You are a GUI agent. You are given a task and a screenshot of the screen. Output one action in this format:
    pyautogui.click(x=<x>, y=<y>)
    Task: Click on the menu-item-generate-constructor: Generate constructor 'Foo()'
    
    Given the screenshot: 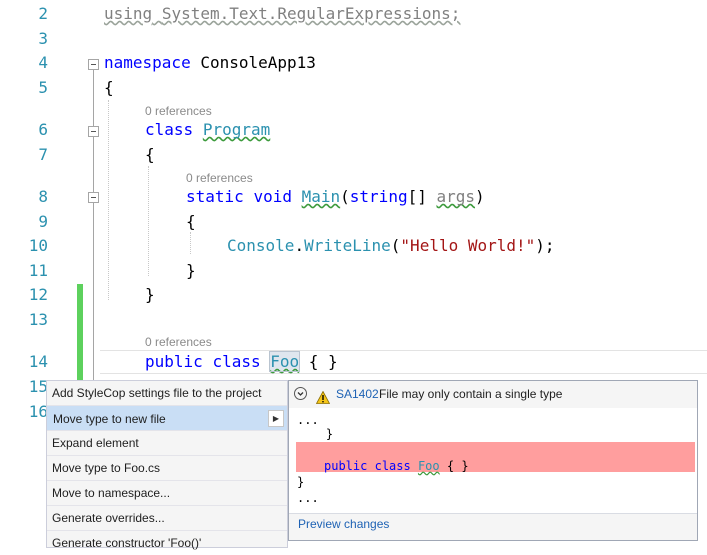 What is the action you would take?
    pyautogui.click(x=167, y=543)
    